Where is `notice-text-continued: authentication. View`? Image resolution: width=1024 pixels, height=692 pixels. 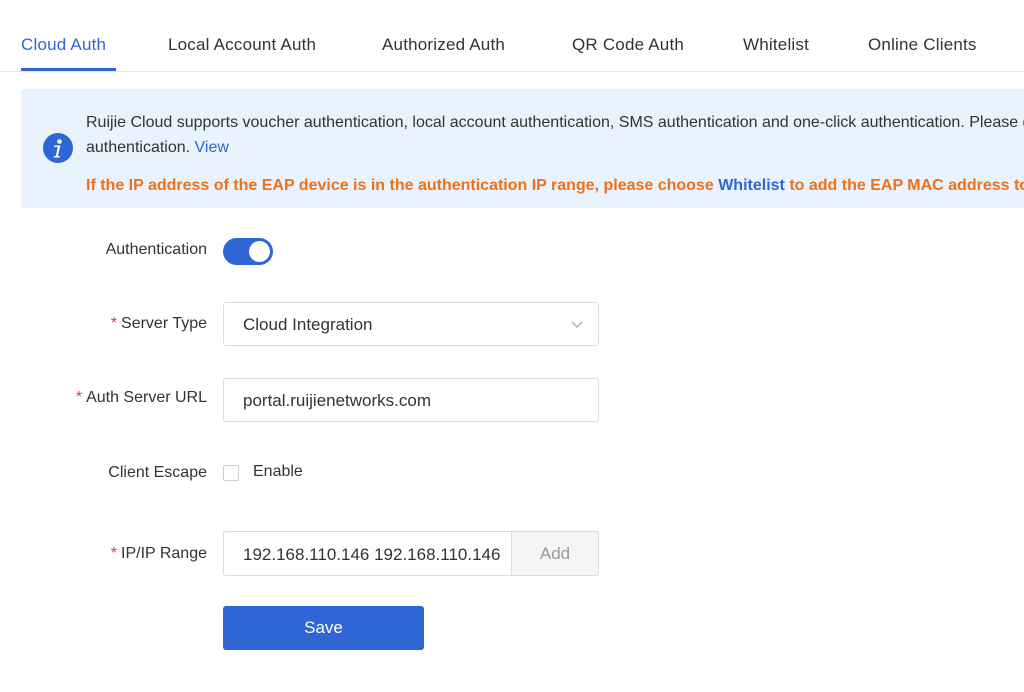 notice-text-continued: authentication. View is located at coordinates (157, 148).